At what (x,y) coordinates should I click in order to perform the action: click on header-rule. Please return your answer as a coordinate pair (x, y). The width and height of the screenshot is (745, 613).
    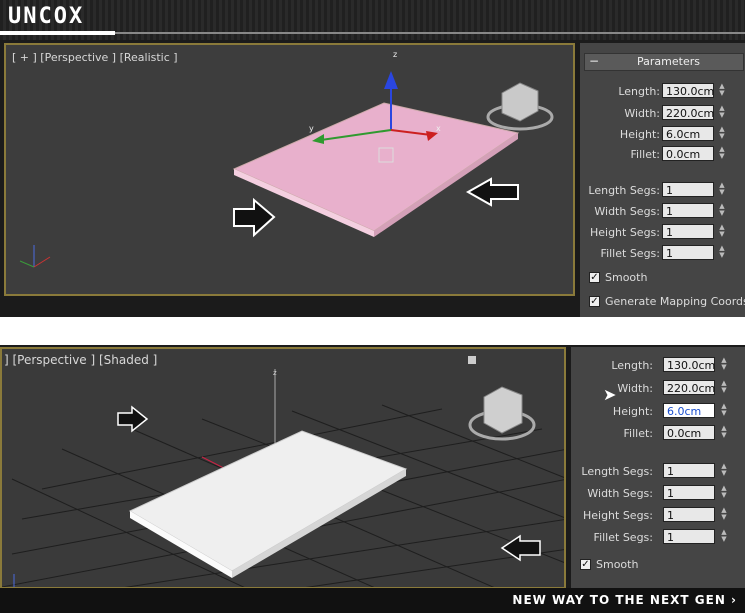
    Looking at the image, I should click on (372, 33).